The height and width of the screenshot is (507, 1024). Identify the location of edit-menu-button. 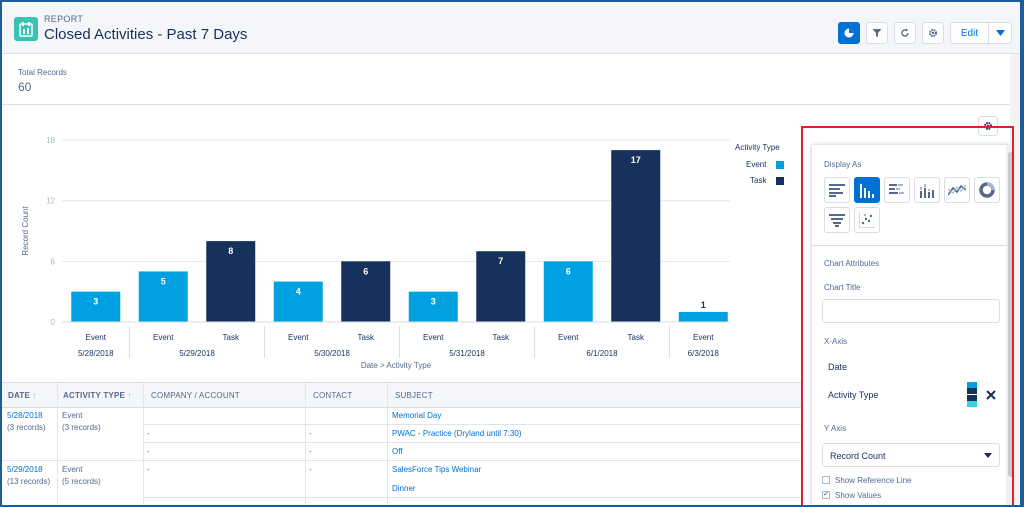
(1000, 33).